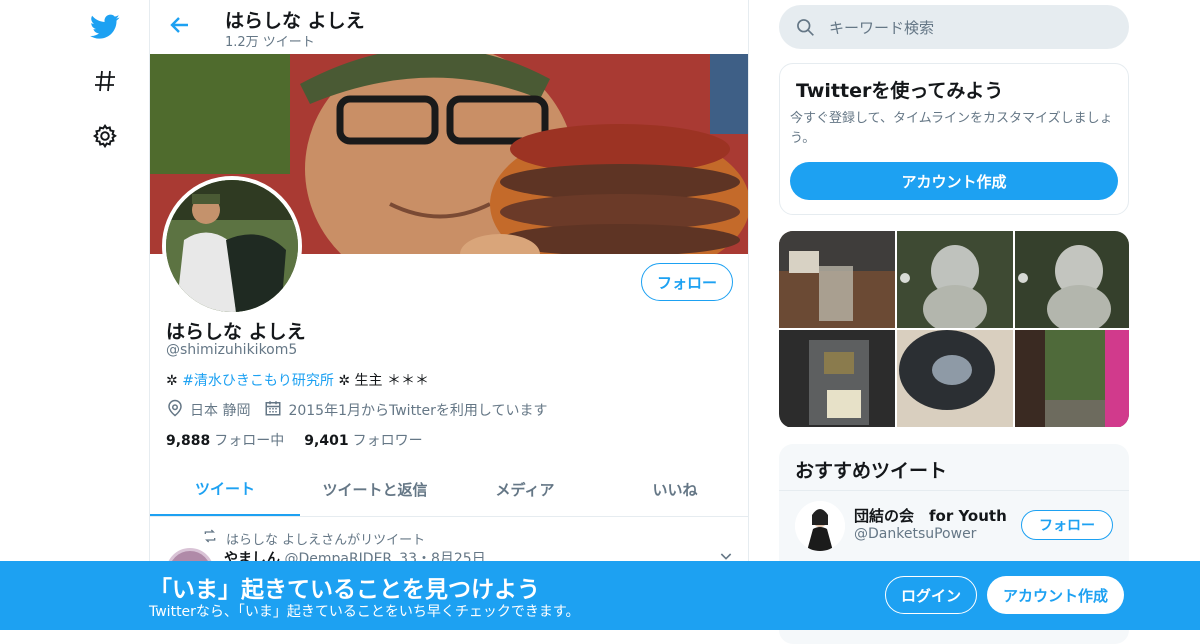  What do you see at coordinates (931, 595) in the screenshot?
I see `login-button: ログイン` at bounding box center [931, 595].